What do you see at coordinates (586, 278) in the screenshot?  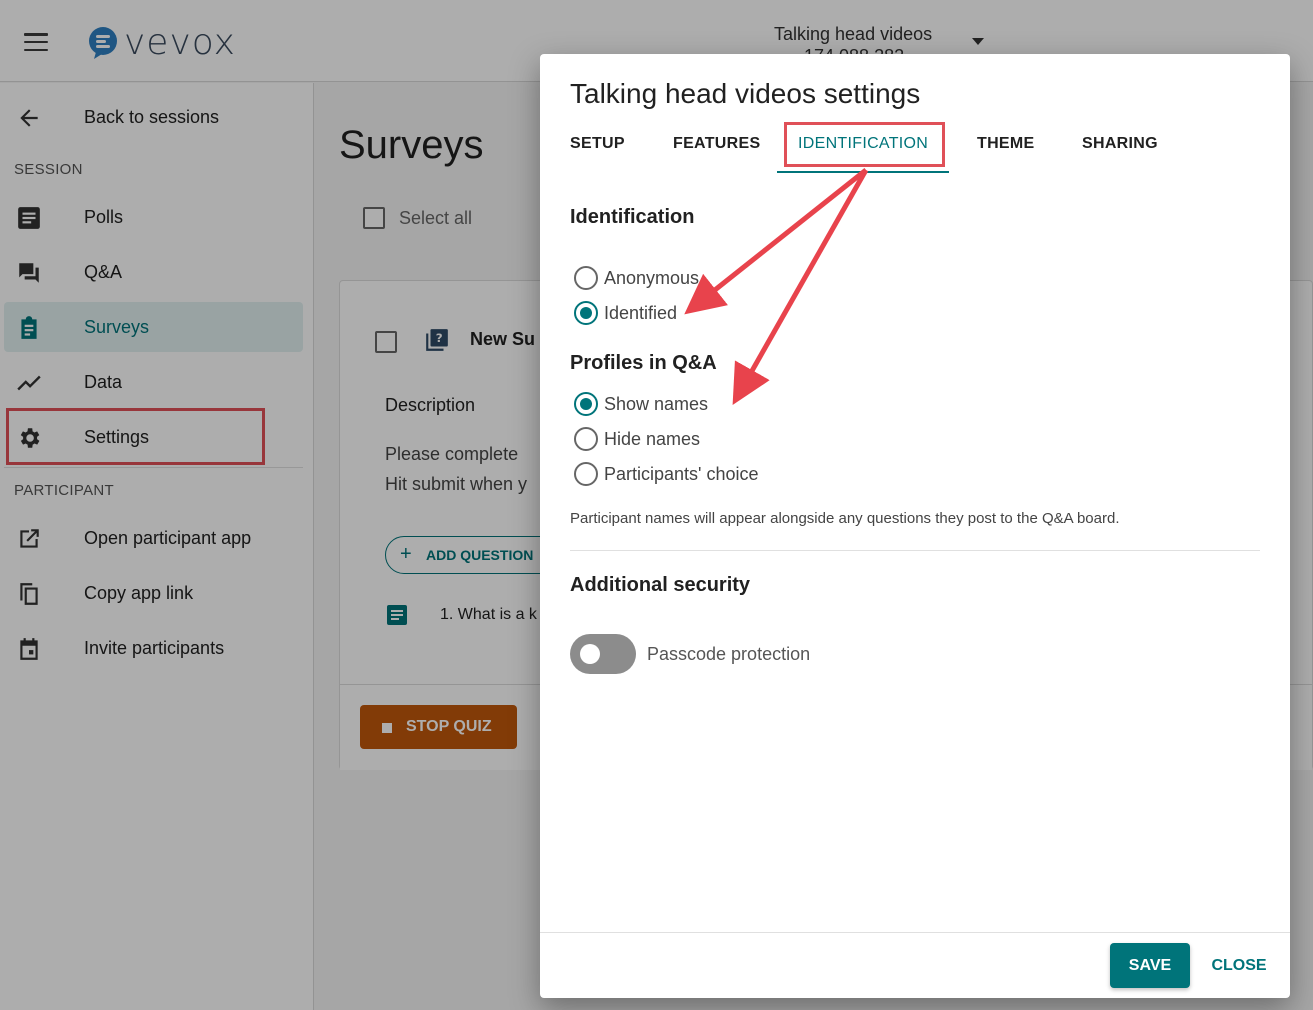 I see `anonymous-radio` at bounding box center [586, 278].